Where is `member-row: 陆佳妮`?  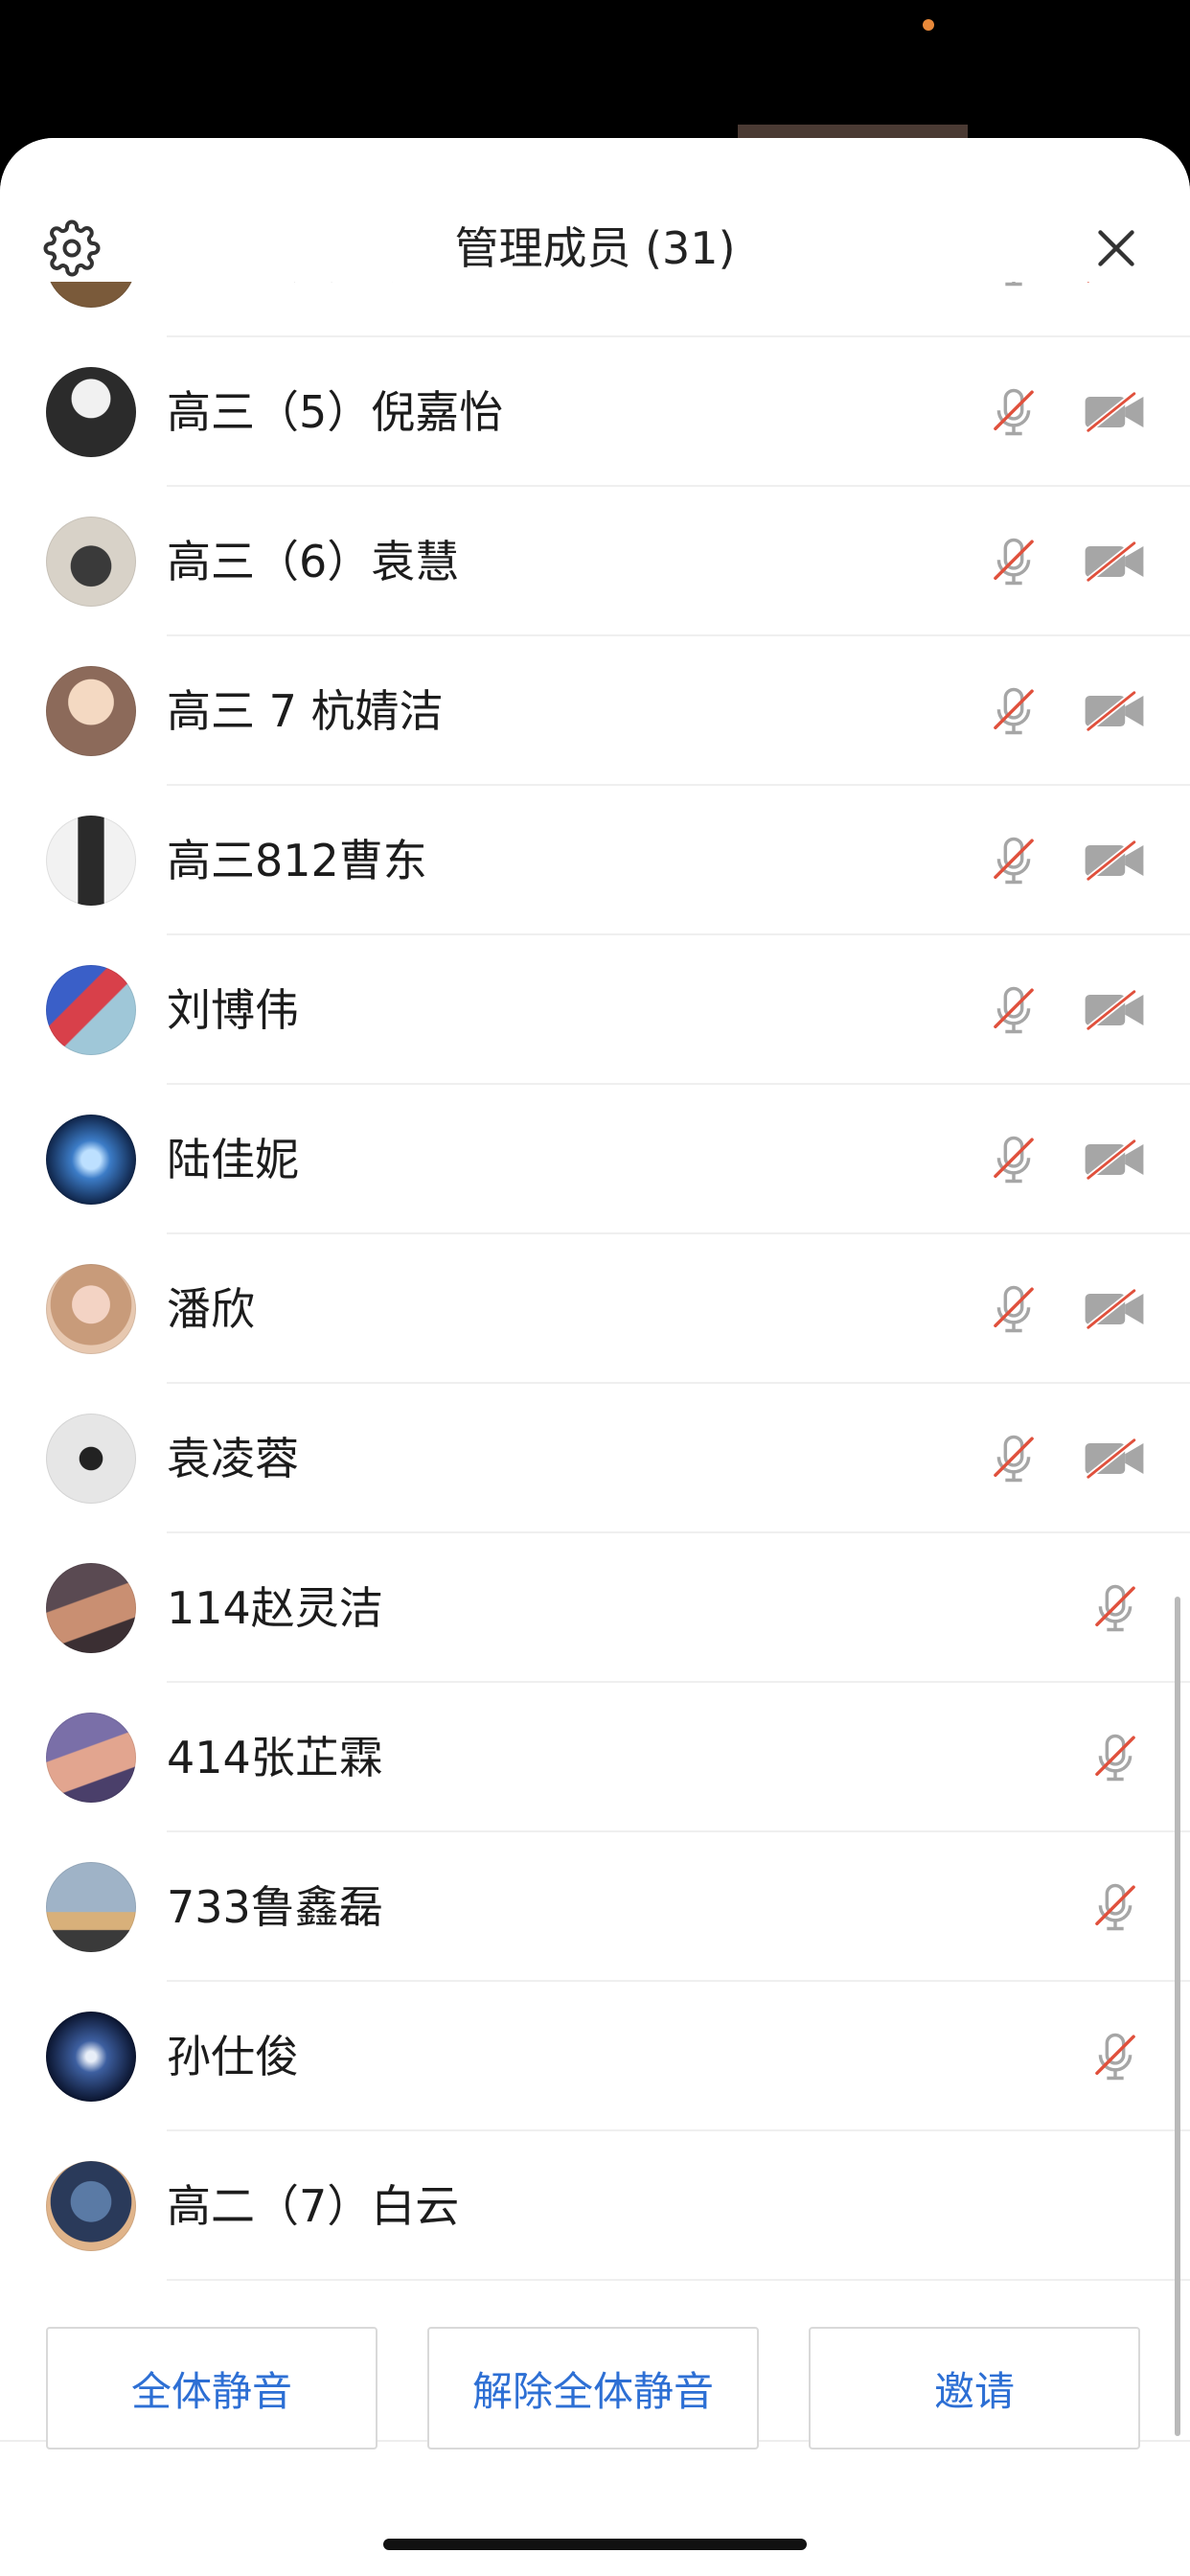
member-row: 陆佳妮 is located at coordinates (595, 1159).